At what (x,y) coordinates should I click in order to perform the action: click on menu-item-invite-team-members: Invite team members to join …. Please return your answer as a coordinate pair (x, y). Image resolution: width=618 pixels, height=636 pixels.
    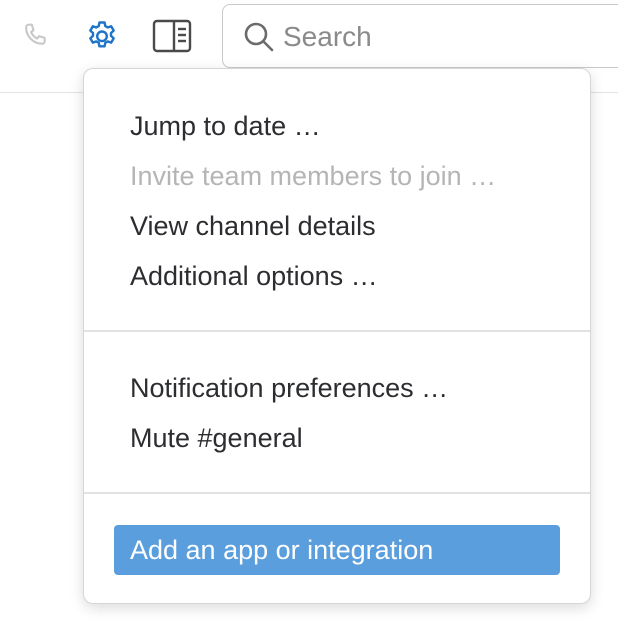
    Looking at the image, I should click on (313, 176).